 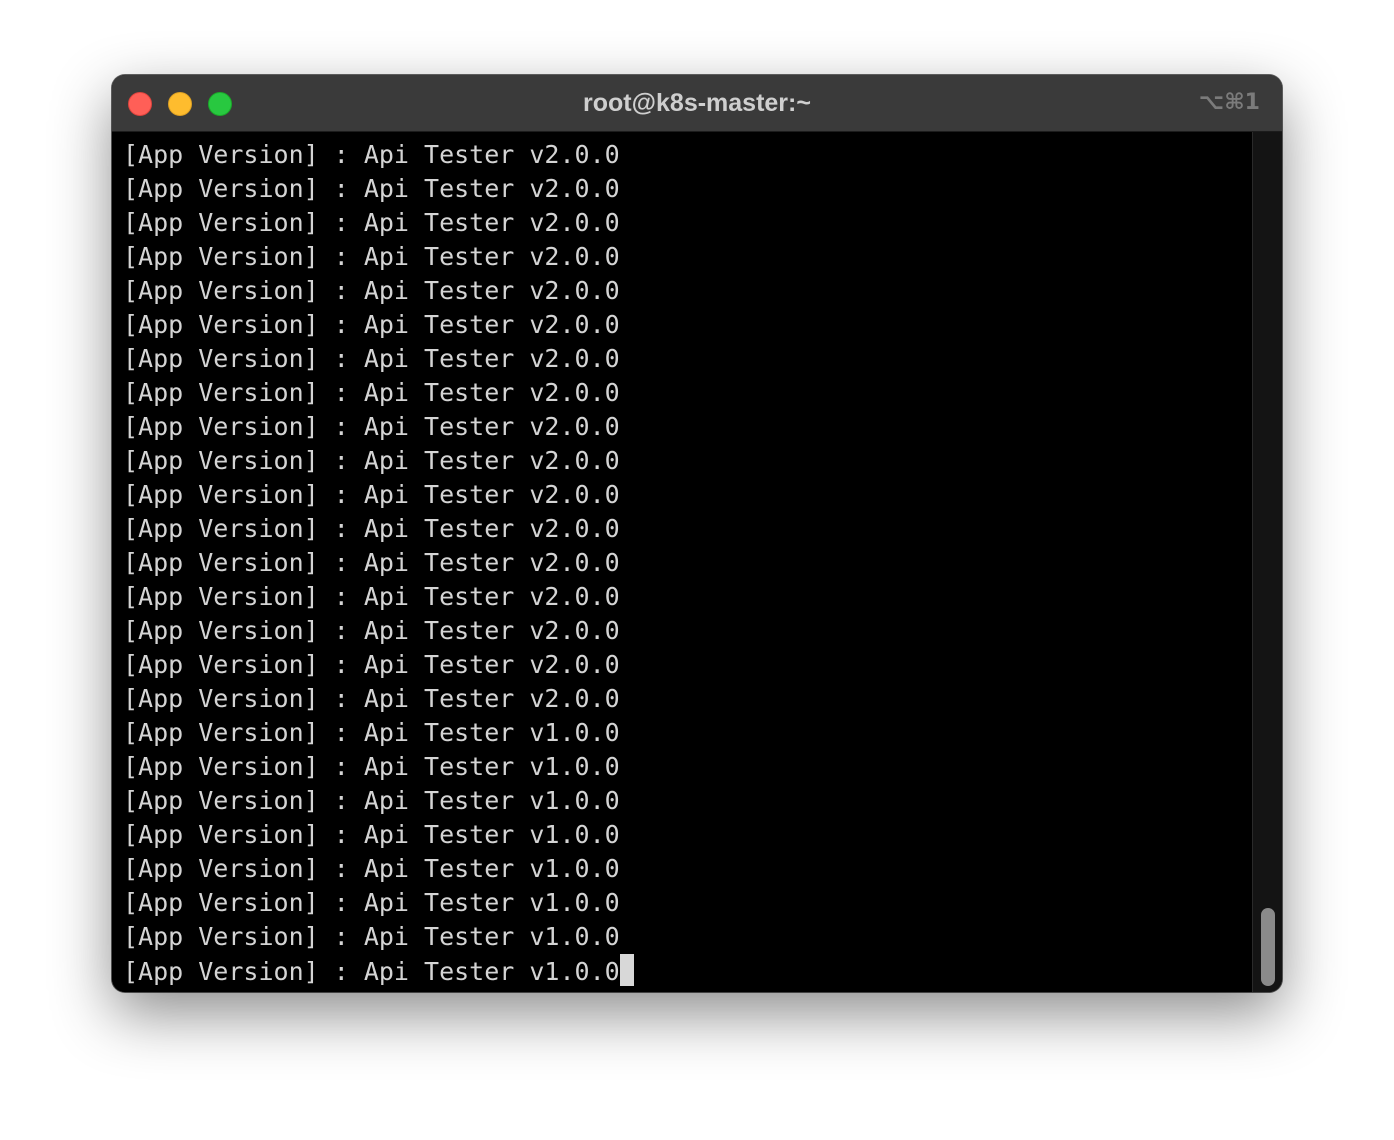 I want to click on window-title: root@k8s-master:~, so click(x=697, y=103).